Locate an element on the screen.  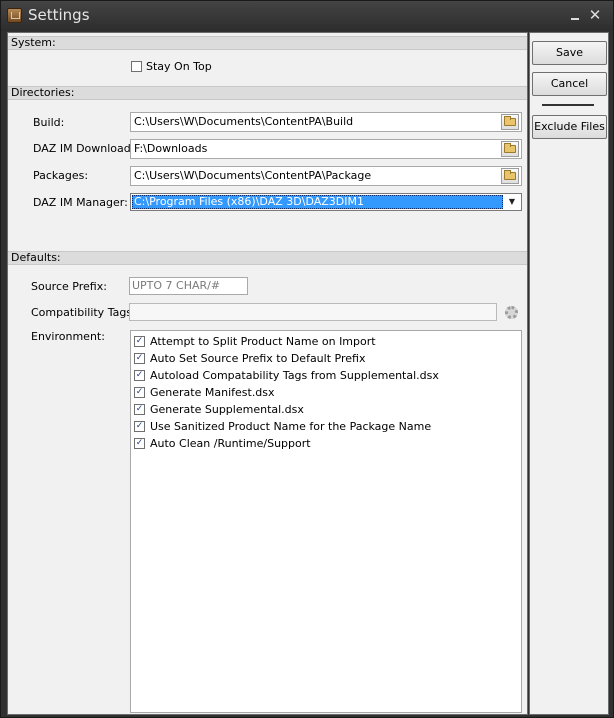
daz-manager-select: C:\Program Files (x86)\DAZ 3D\DAZ3DIM1 ▼ is located at coordinates (326, 202).